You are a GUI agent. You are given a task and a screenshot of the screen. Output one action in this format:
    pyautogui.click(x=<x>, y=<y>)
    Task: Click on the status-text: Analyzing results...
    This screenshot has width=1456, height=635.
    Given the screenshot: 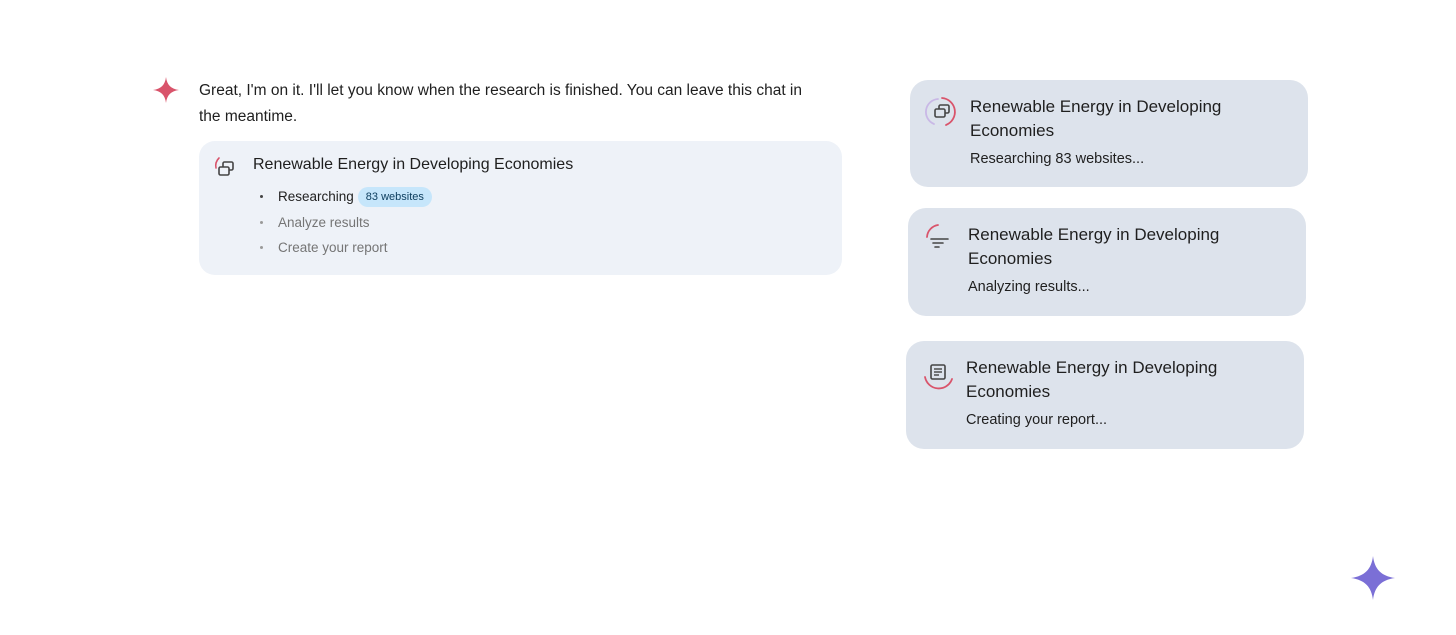 What is the action you would take?
    pyautogui.click(x=1029, y=287)
    